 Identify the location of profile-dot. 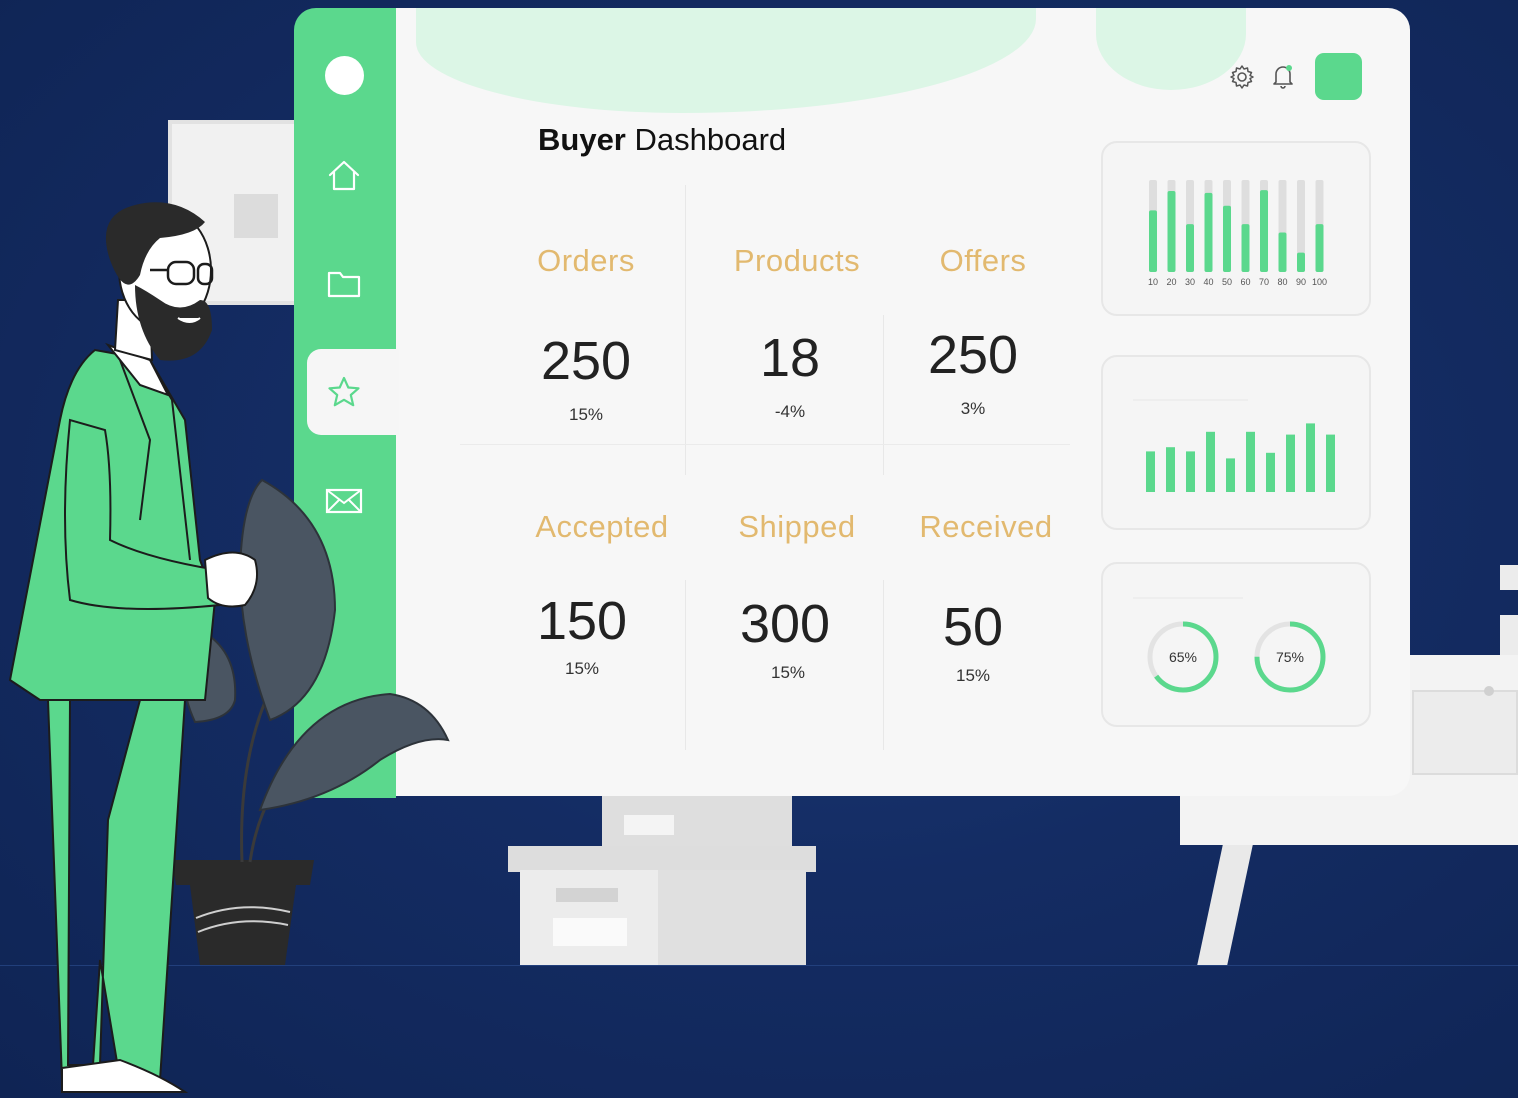
(344, 75).